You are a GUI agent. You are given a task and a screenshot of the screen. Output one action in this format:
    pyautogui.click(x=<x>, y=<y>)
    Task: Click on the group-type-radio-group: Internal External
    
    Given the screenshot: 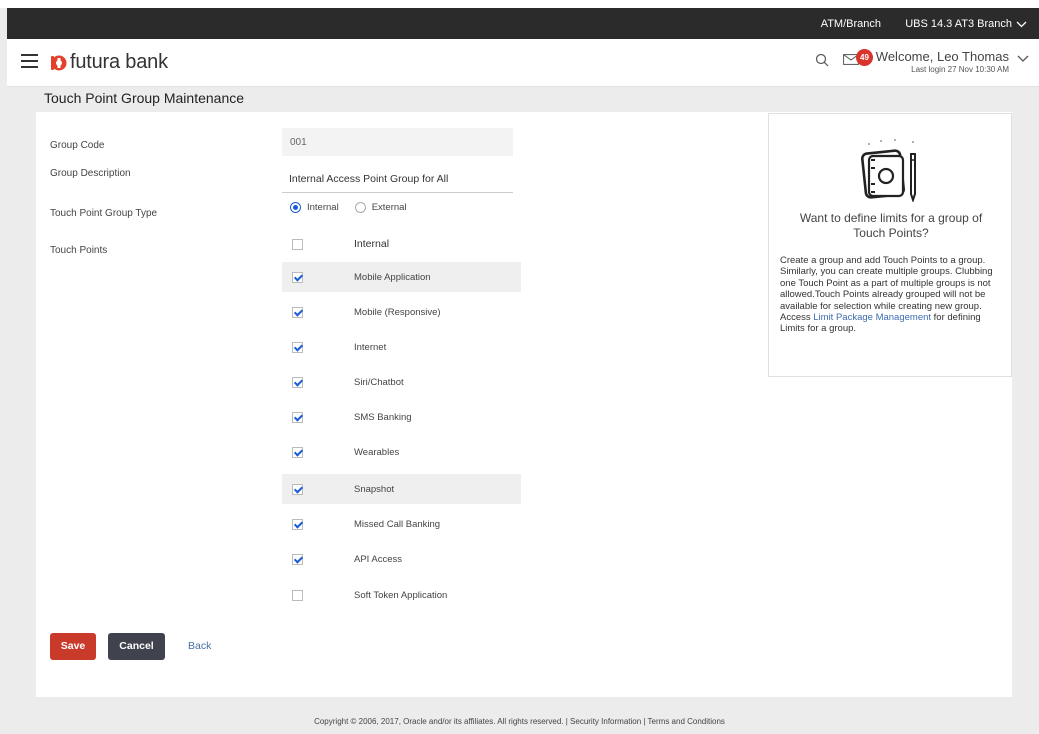 What is the action you would take?
    pyautogui.click(x=356, y=207)
    